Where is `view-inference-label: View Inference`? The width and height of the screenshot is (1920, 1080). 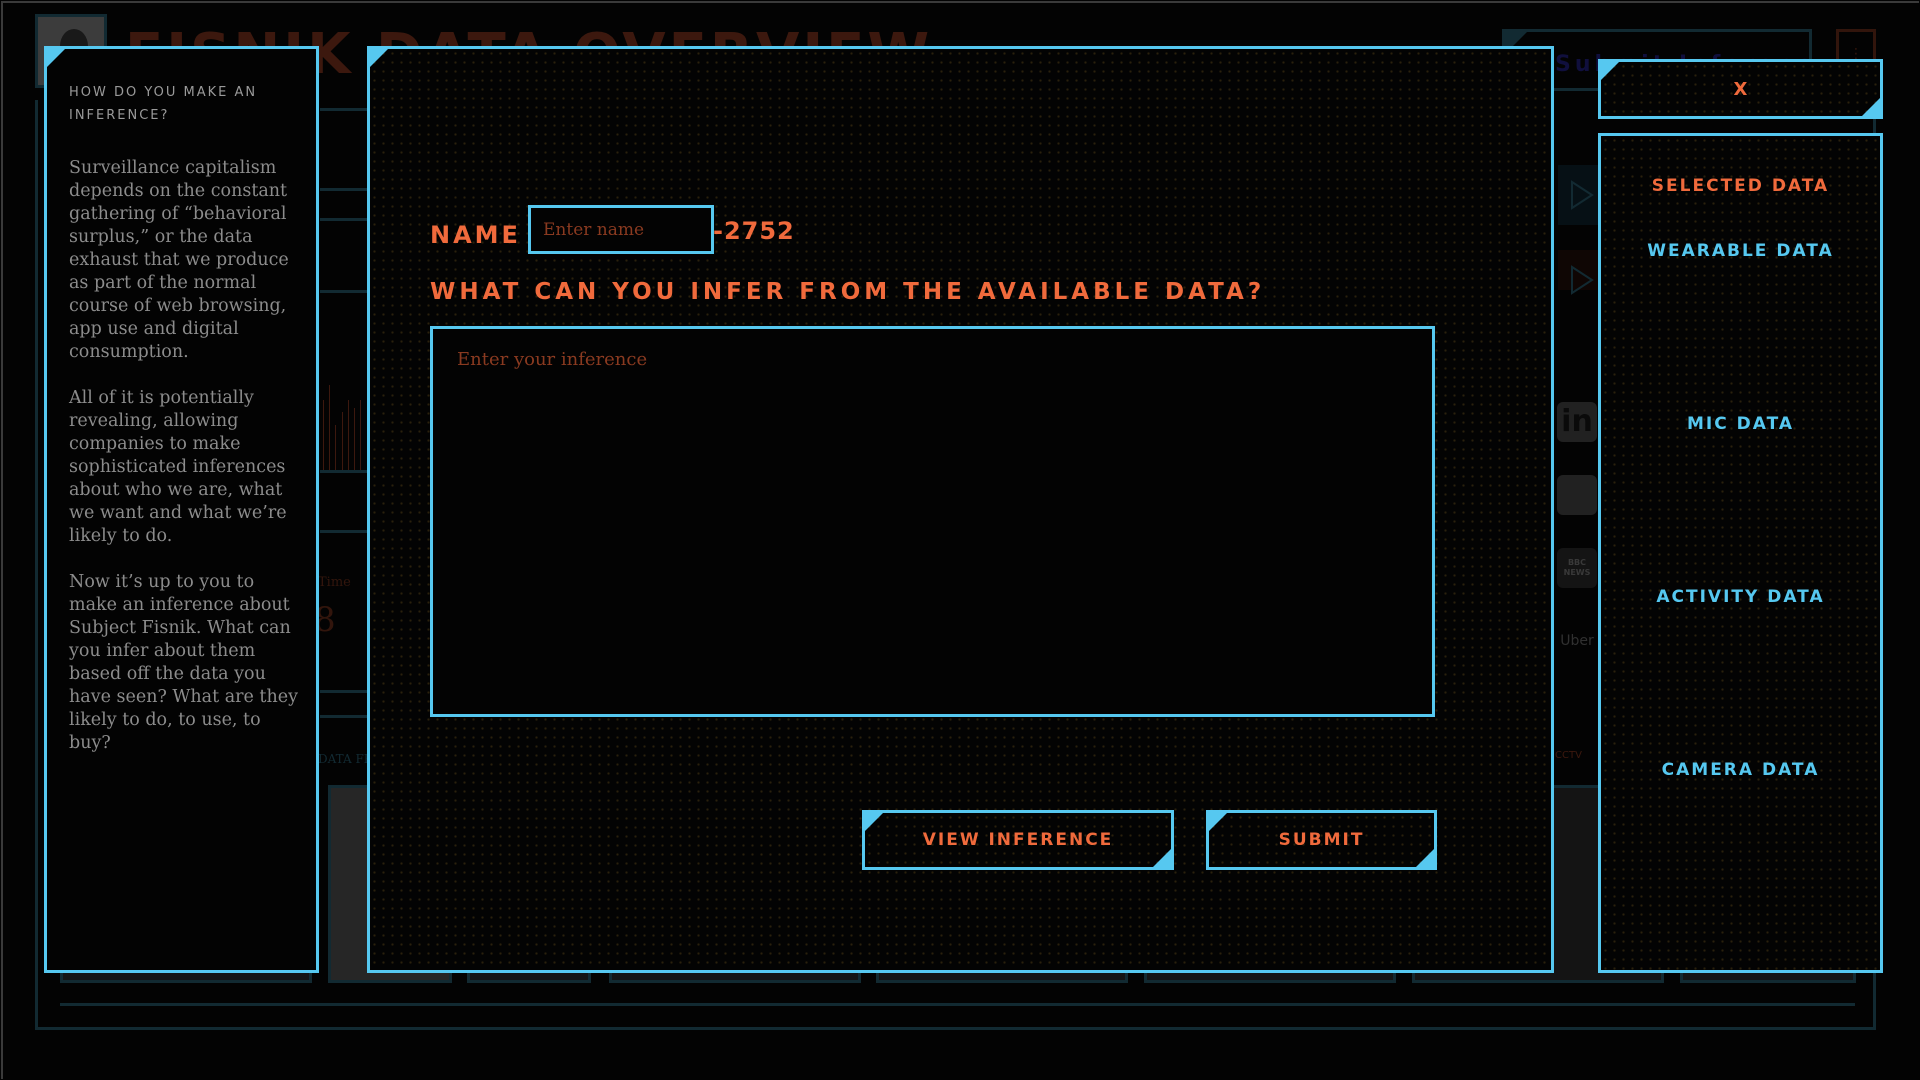
view-inference-label: View Inference is located at coordinates (1018, 840).